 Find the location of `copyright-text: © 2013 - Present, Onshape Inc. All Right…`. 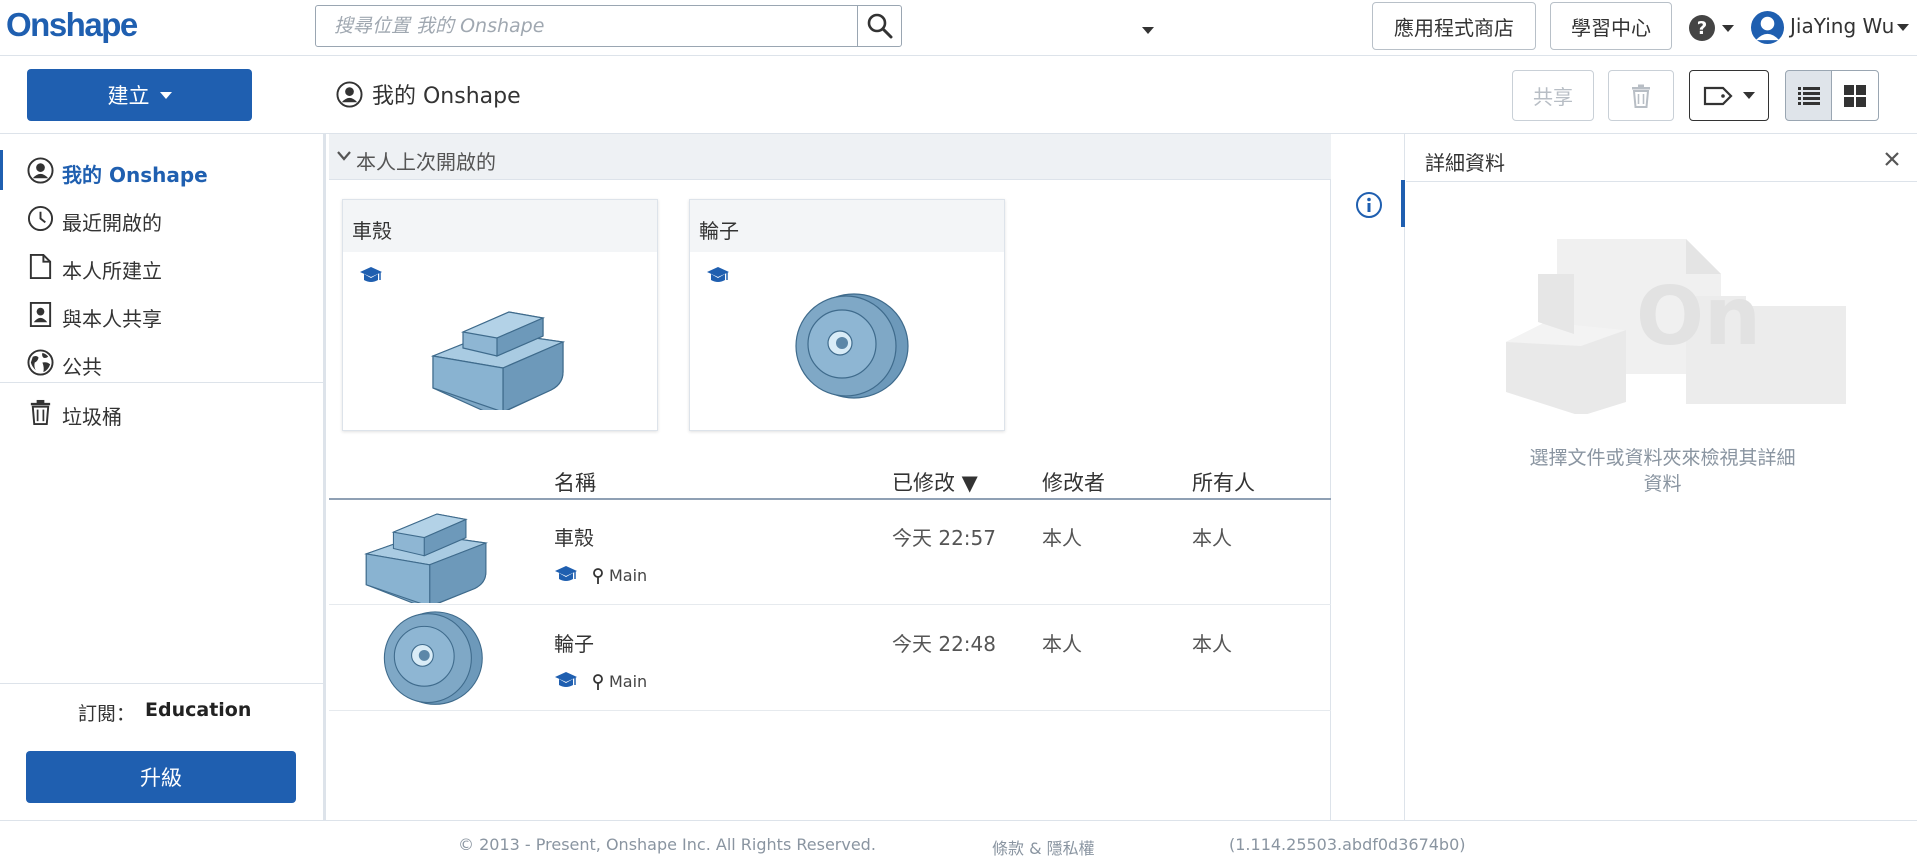

copyright-text: © 2013 - Present, Onshape Inc. All Right… is located at coordinates (667, 844).